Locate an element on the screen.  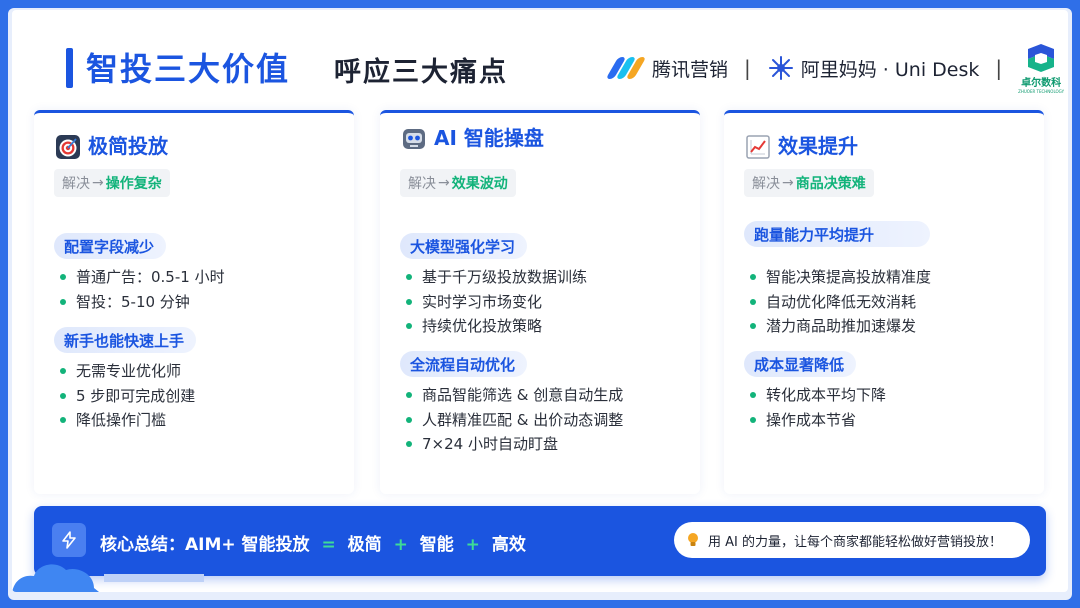
brand-zhuoer-label: 卓尔数科 is located at coordinates (1041, 83).